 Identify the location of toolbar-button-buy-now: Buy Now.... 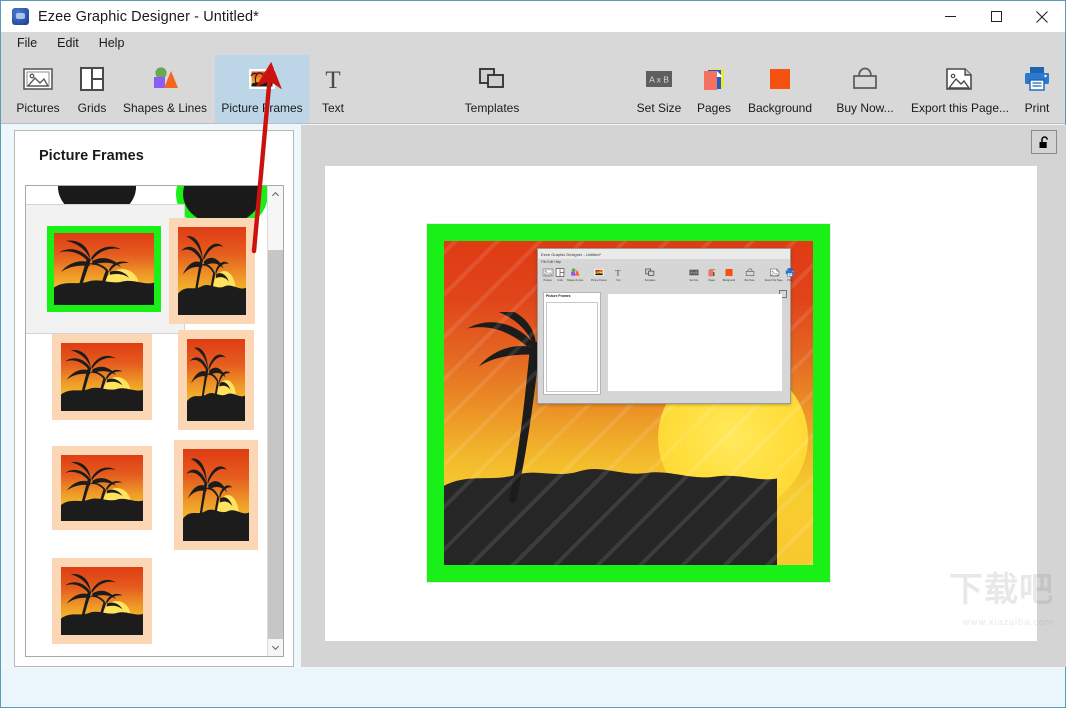
(865, 89).